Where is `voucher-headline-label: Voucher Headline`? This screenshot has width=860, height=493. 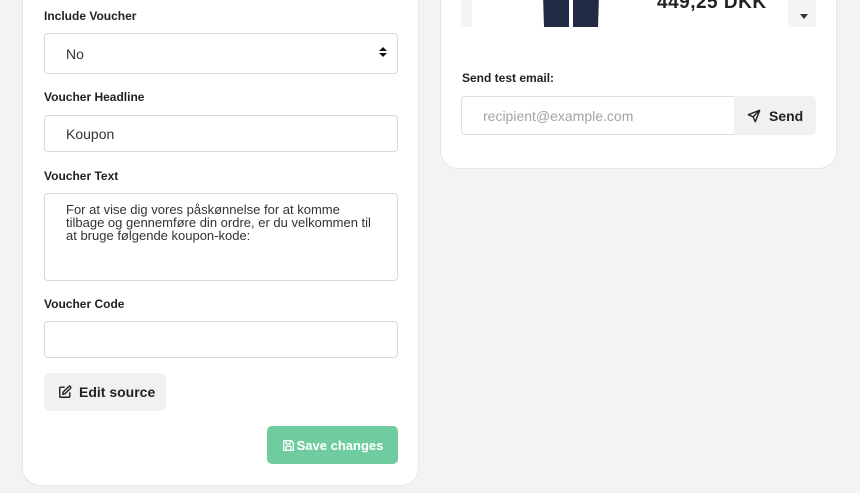 voucher-headline-label: Voucher Headline is located at coordinates (94, 97).